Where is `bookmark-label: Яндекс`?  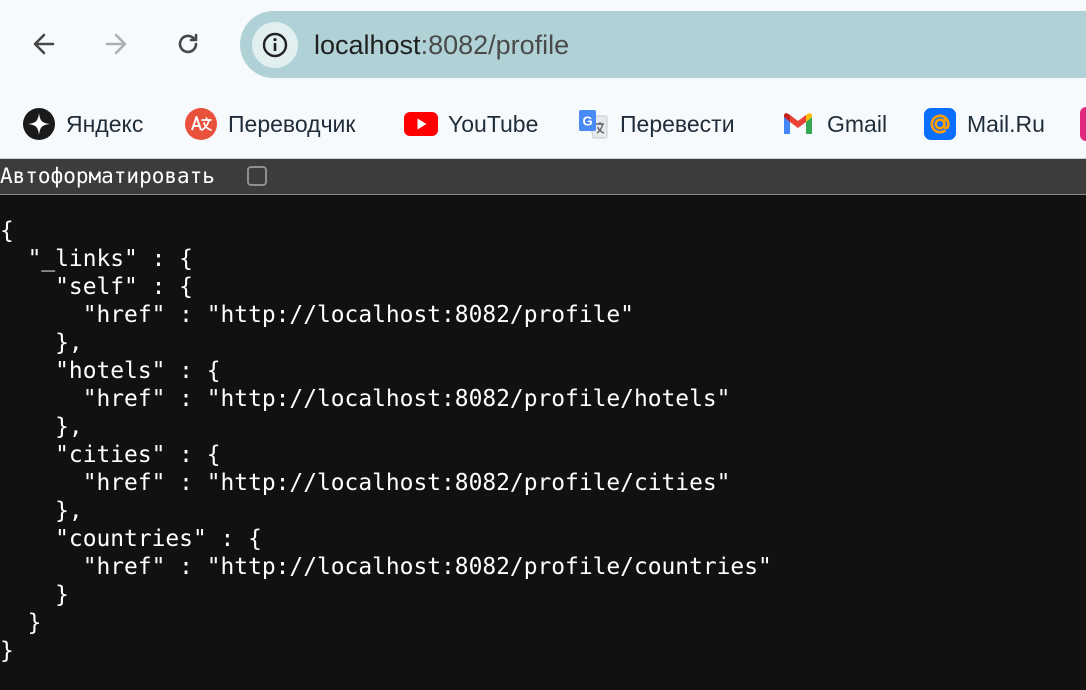
bookmark-label: Яндекс is located at coordinates (105, 123).